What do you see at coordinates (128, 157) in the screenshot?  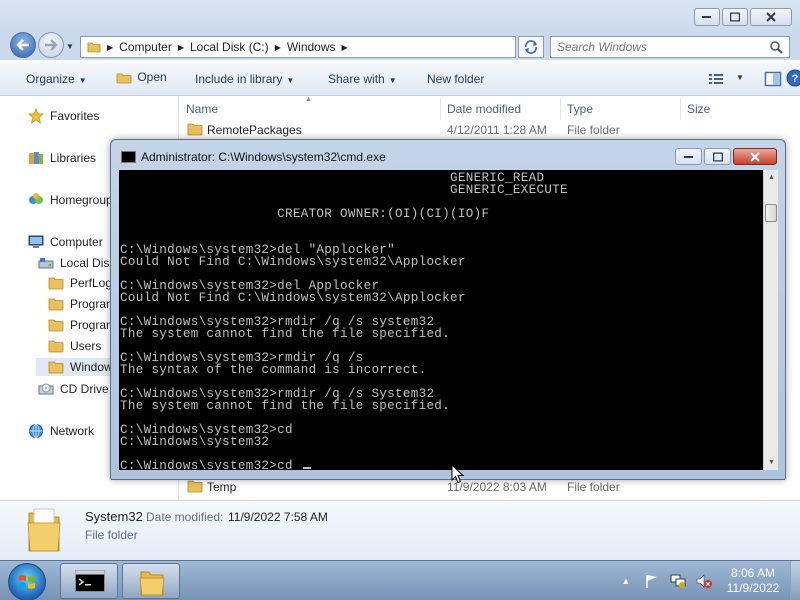 I see `cmd-app-icon` at bounding box center [128, 157].